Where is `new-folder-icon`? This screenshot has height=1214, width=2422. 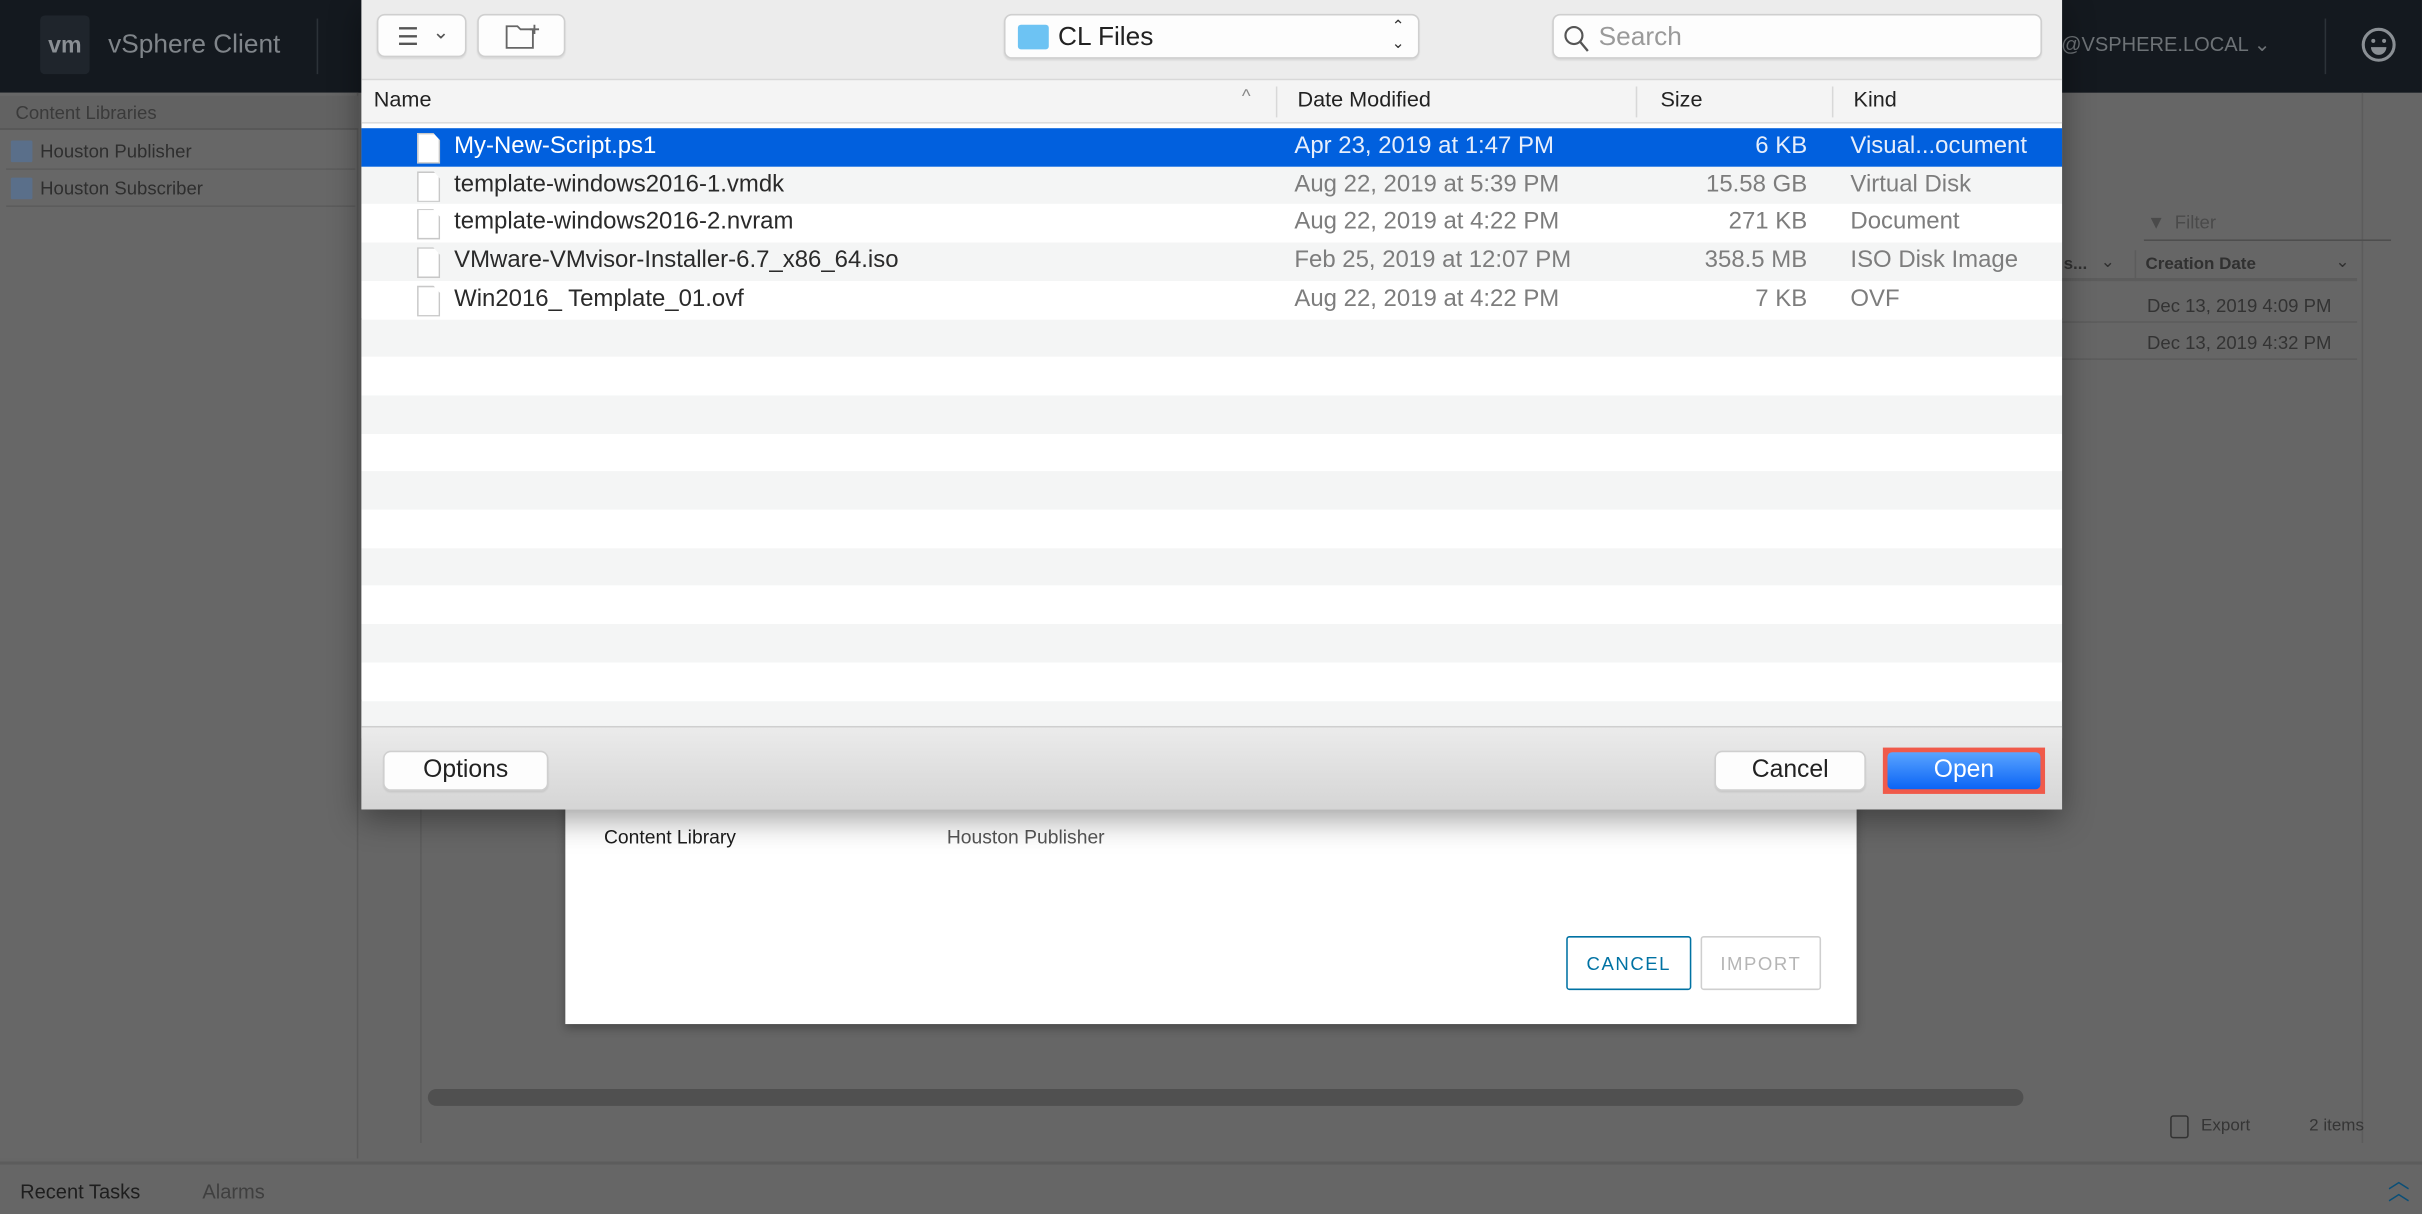
new-folder-icon is located at coordinates (522, 36).